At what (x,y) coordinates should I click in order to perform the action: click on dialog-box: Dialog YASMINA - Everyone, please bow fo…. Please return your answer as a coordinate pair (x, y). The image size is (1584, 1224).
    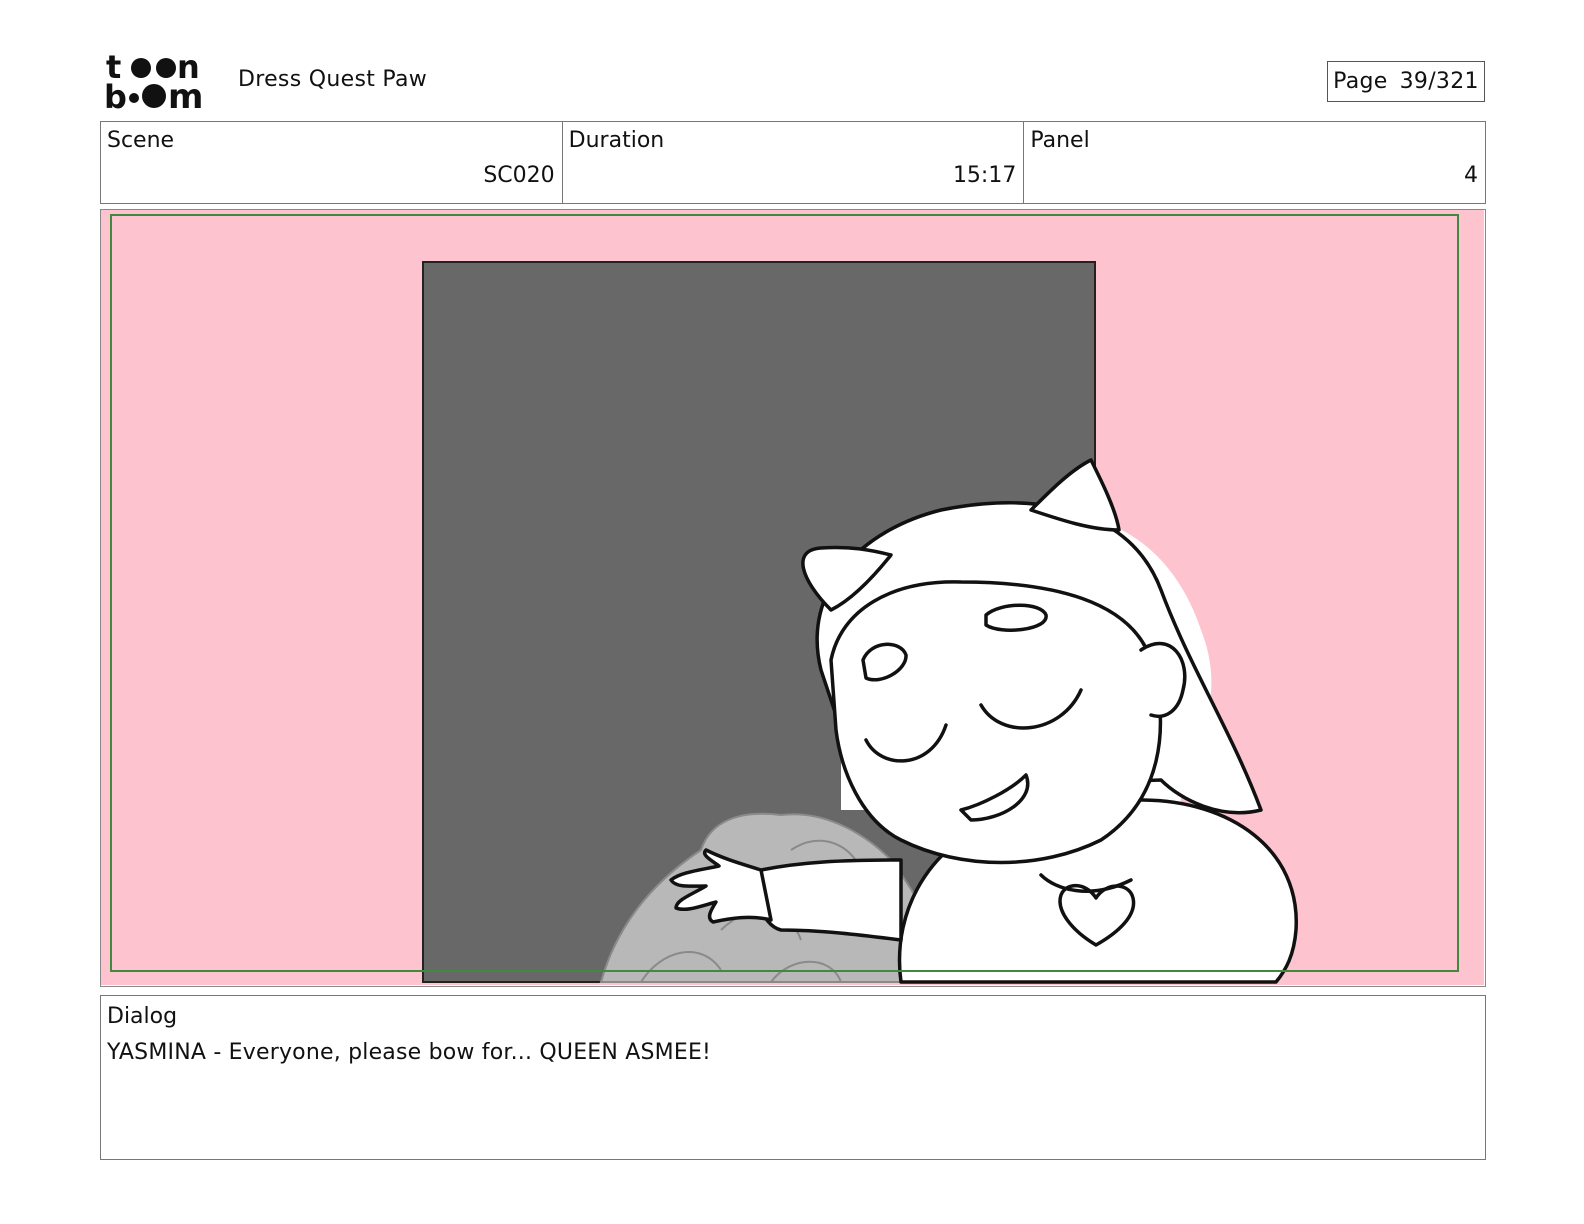
    Looking at the image, I should click on (793, 1077).